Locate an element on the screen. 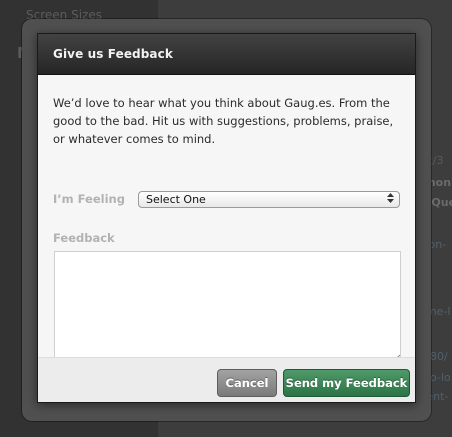  modal-title: Give us Feedback is located at coordinates (113, 54).